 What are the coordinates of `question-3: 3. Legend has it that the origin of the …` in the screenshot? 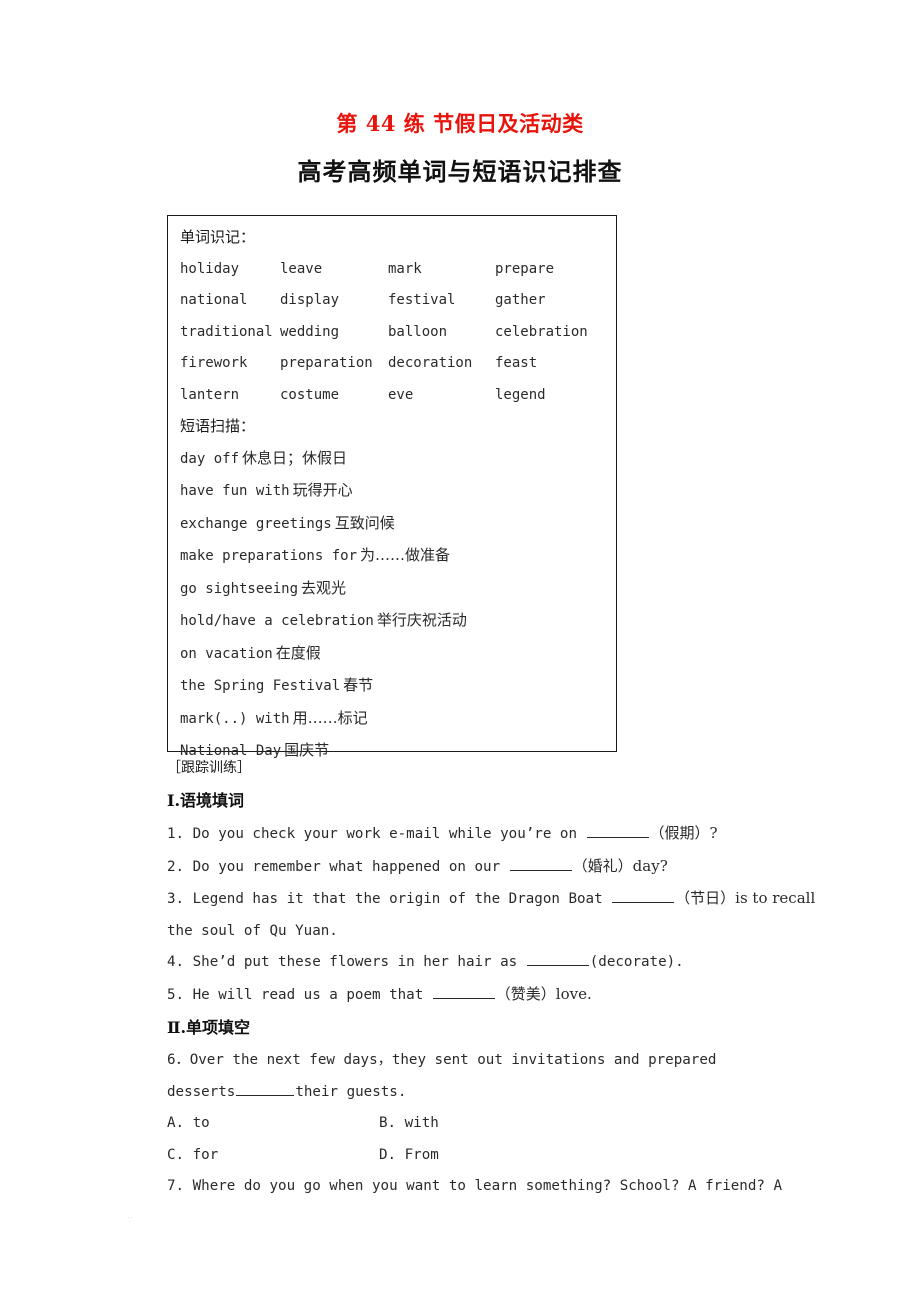 It's located at (492, 899).